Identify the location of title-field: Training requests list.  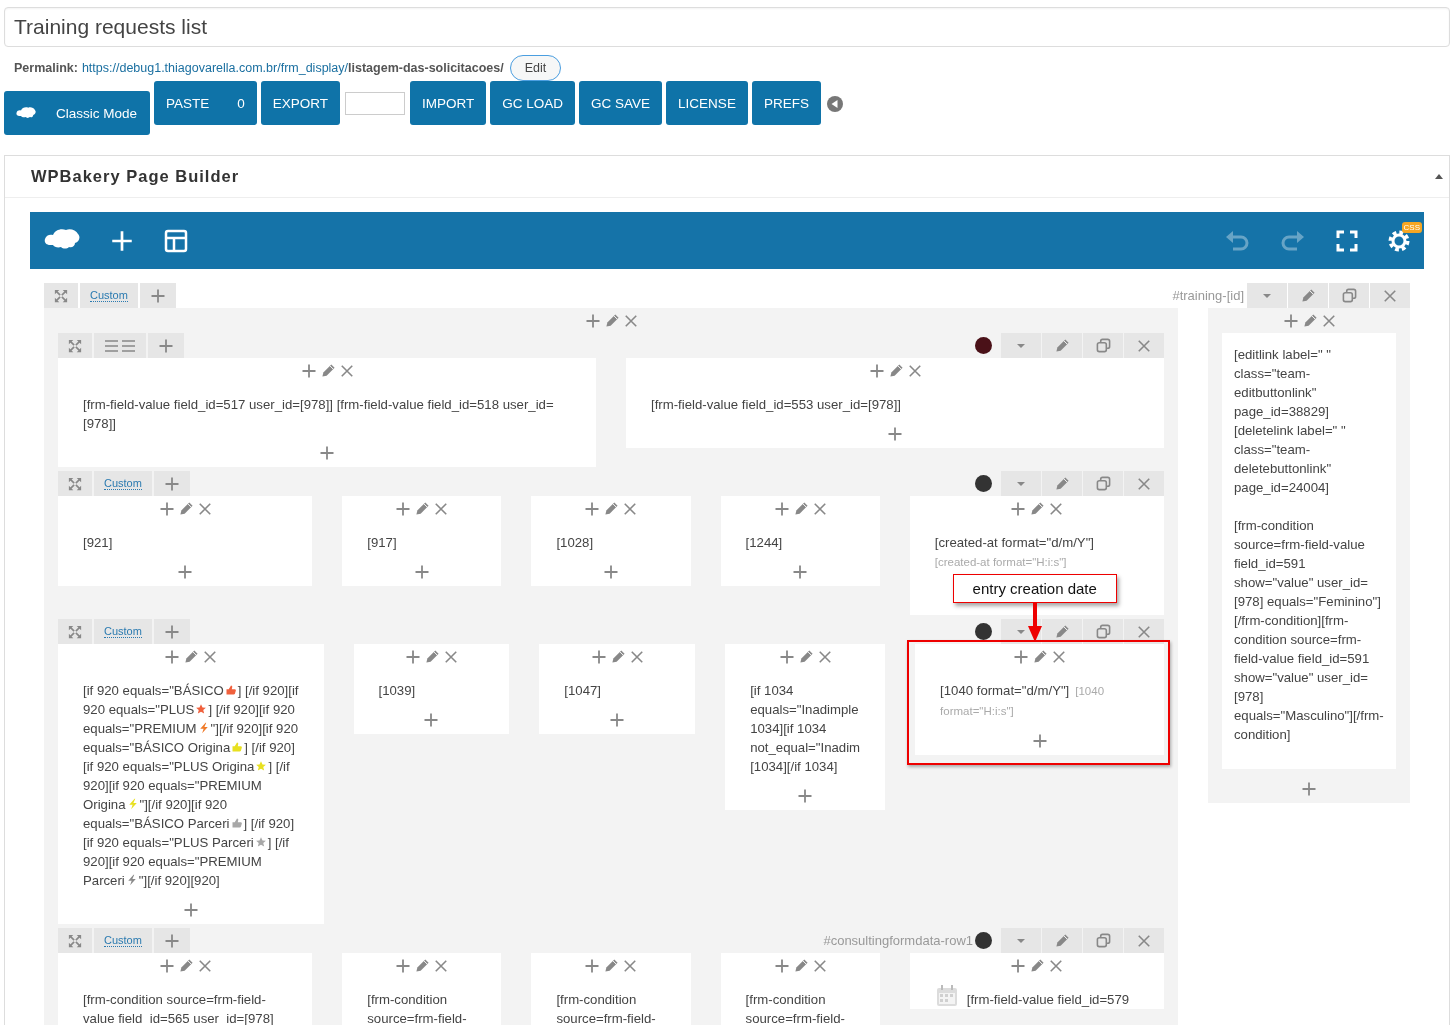
(727, 27).